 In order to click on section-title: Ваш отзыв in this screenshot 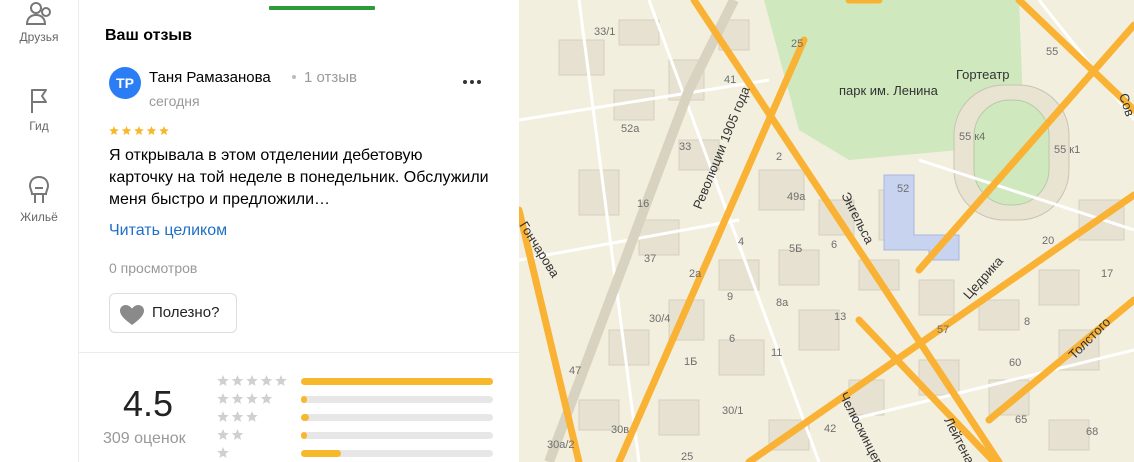, I will do `click(148, 35)`.